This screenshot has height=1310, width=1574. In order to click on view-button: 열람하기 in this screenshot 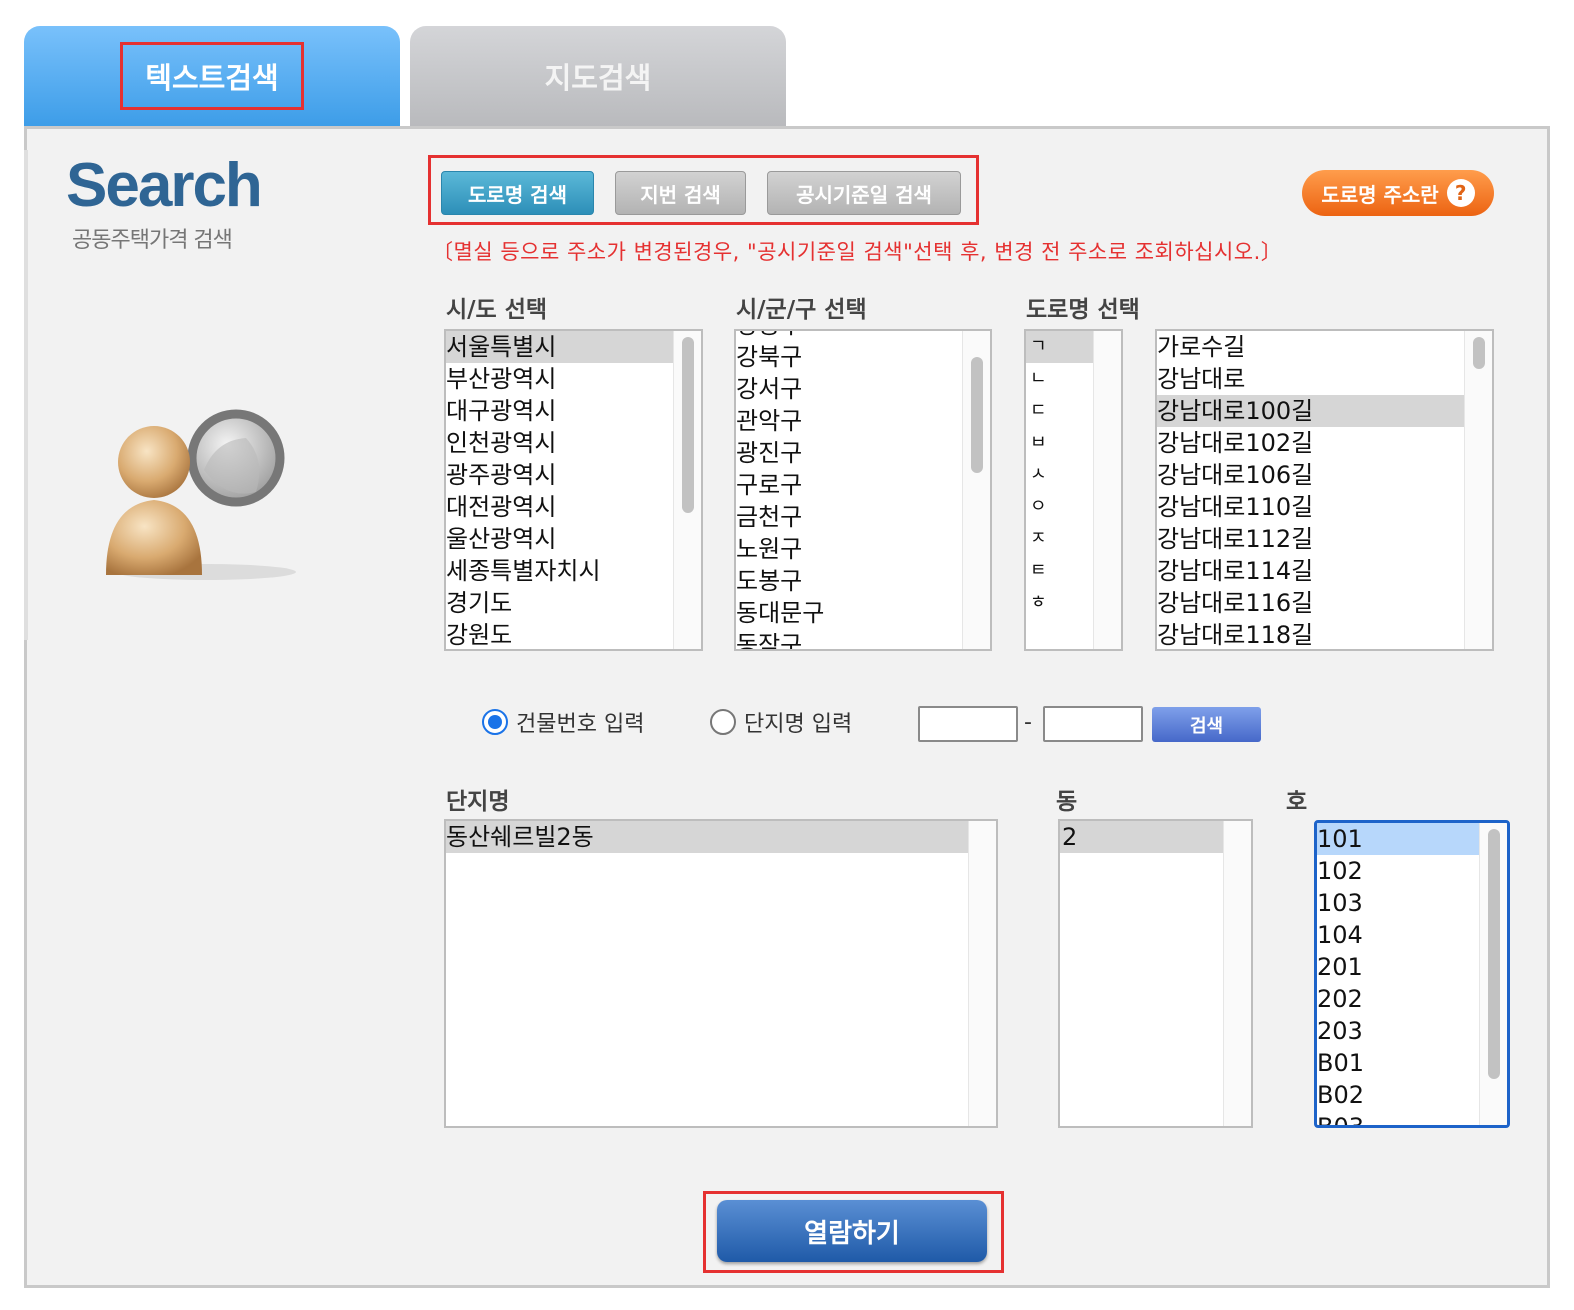, I will do `click(852, 1231)`.